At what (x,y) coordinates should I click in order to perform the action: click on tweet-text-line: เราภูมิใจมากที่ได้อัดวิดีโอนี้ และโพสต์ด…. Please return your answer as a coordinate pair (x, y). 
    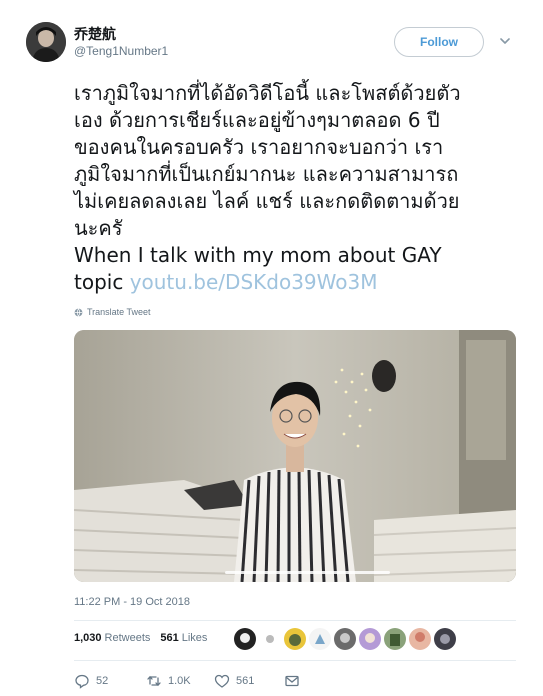
    Looking at the image, I should click on (267, 93).